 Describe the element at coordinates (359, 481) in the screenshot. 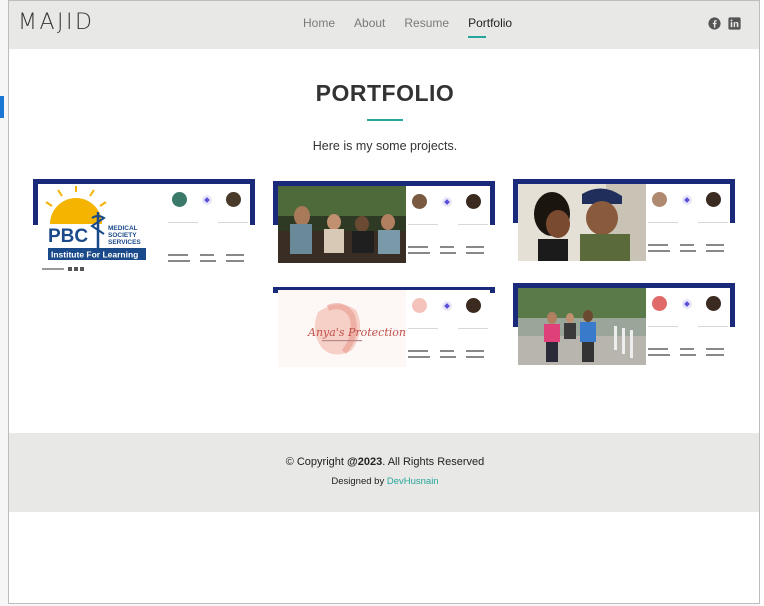

I see `designed-by-prefix: Designed by` at that location.